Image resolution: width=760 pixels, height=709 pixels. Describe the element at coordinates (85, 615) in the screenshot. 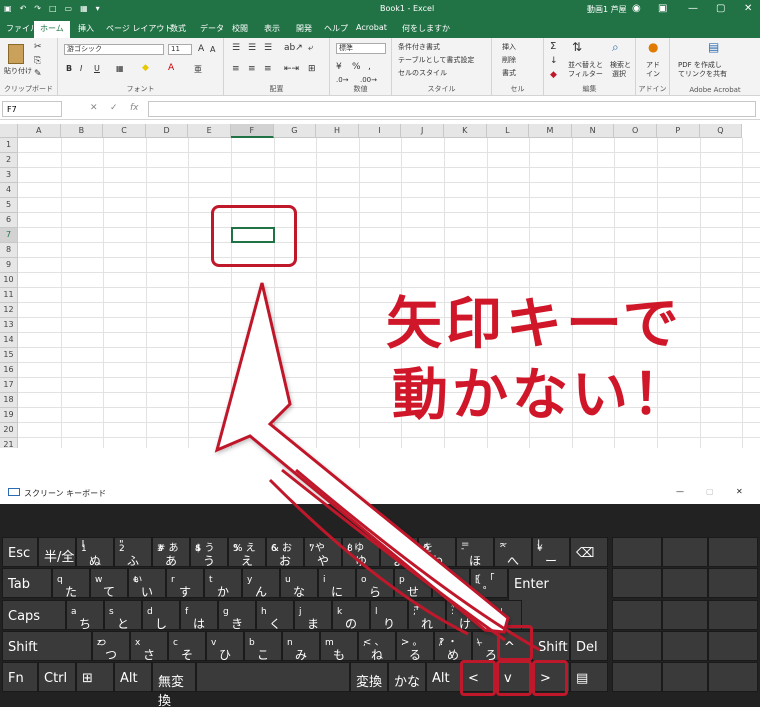

I see `key-2-1: ちa` at that location.